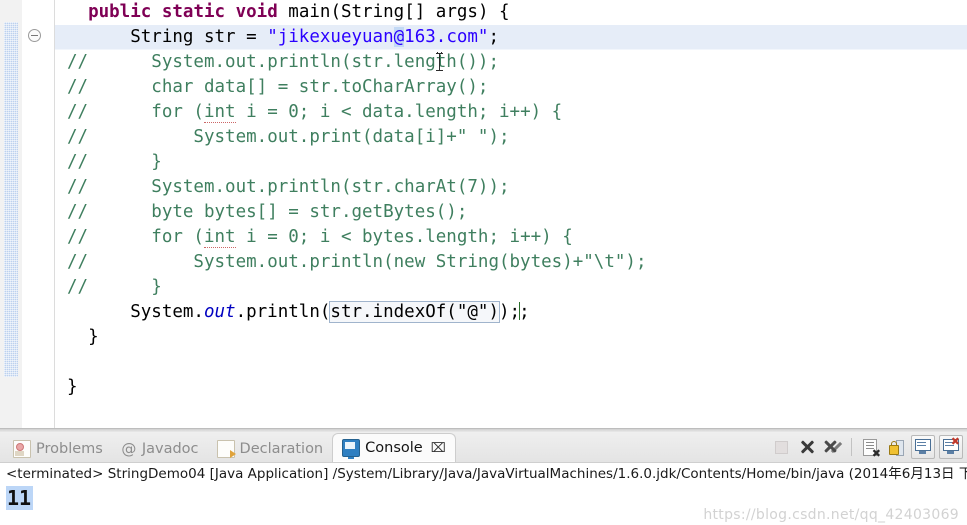 The width and height of the screenshot is (967, 525). I want to click on tab-problems: Problems, so click(58, 449).